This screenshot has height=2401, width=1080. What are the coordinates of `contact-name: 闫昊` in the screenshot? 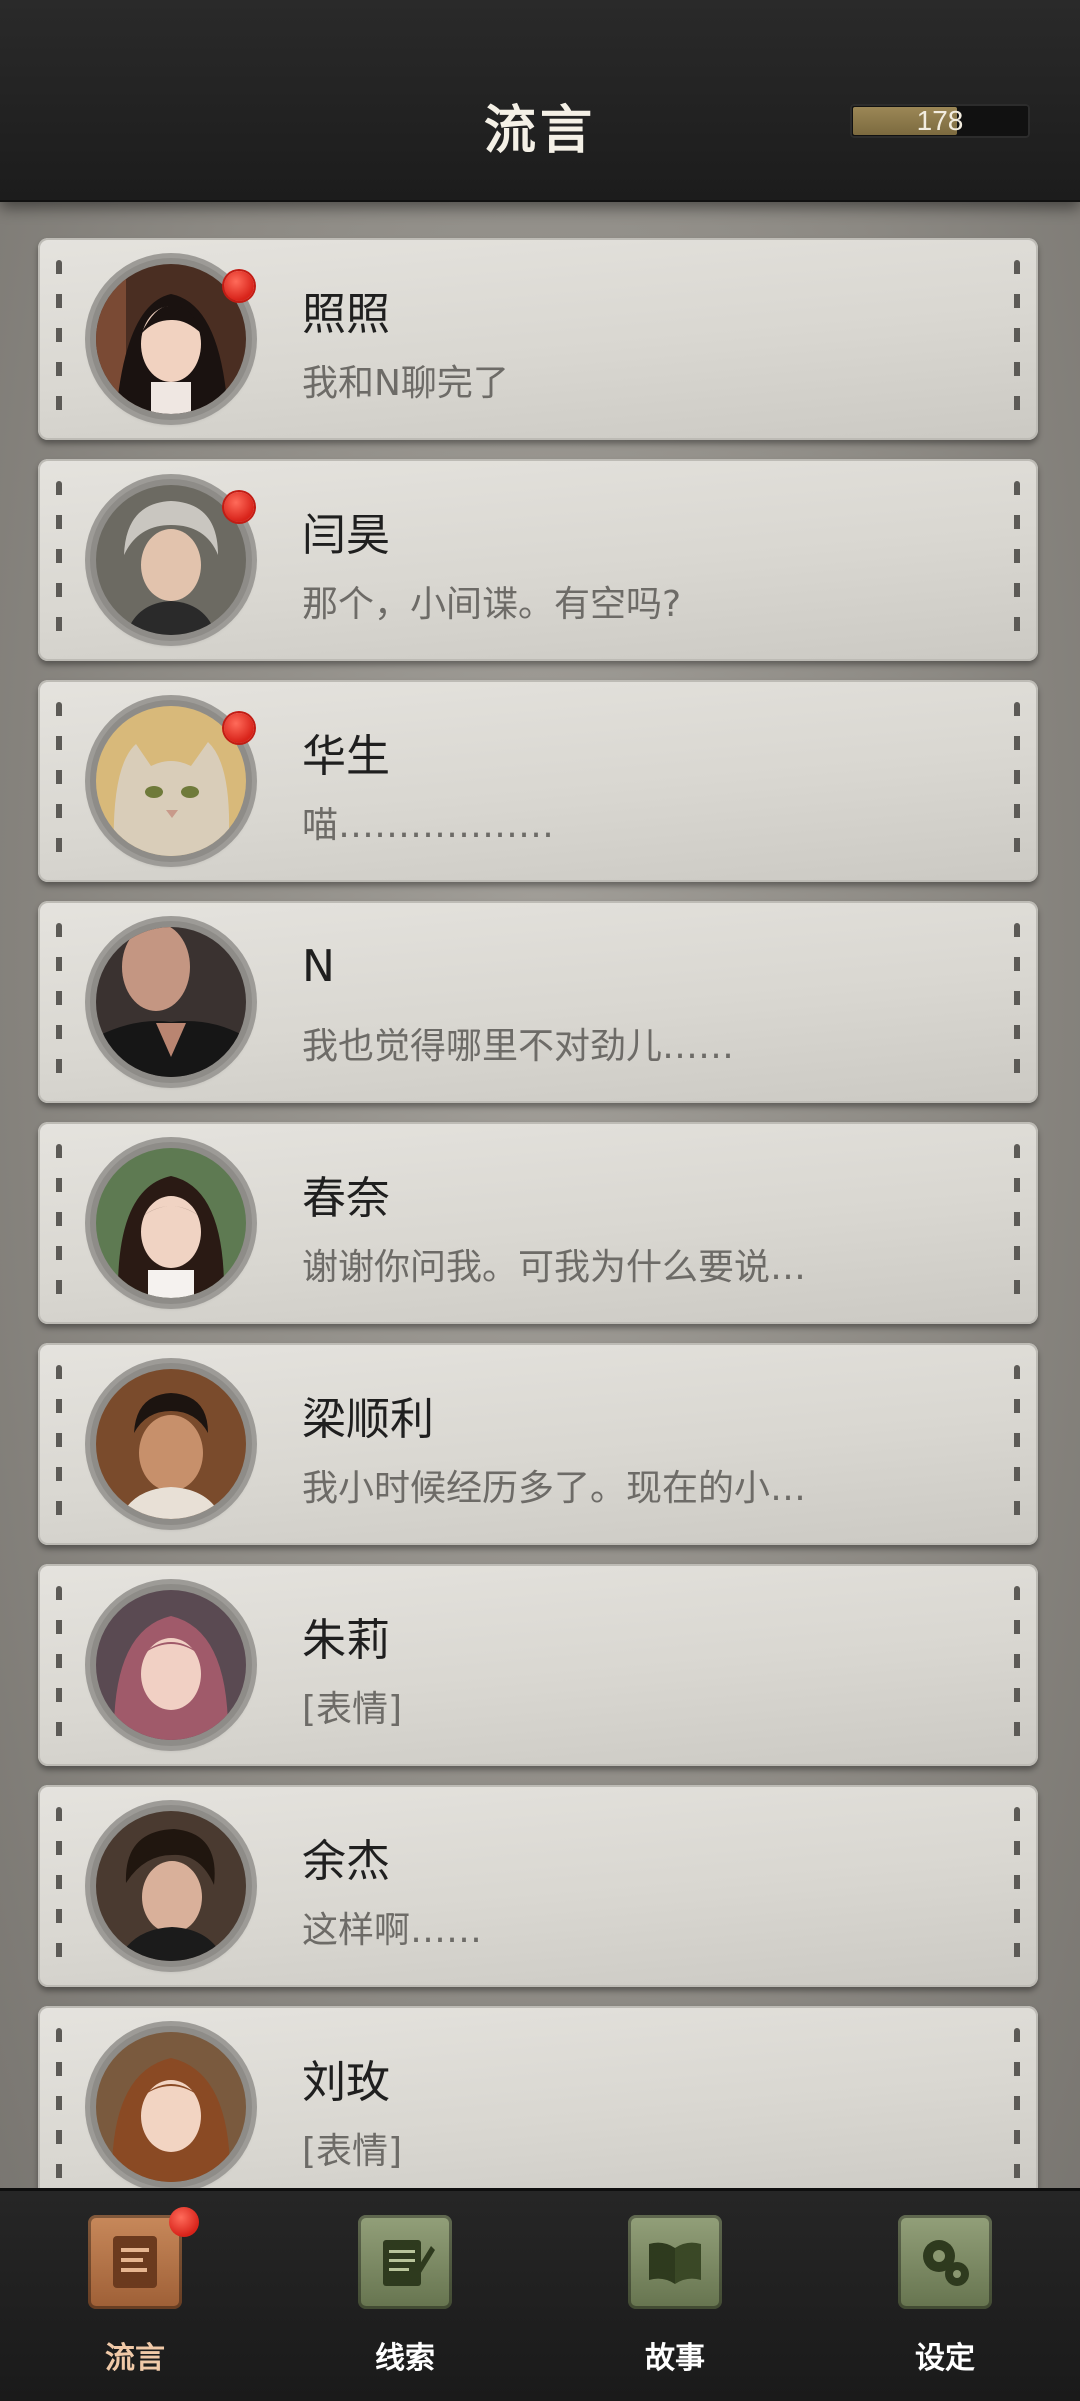 It's located at (346, 535).